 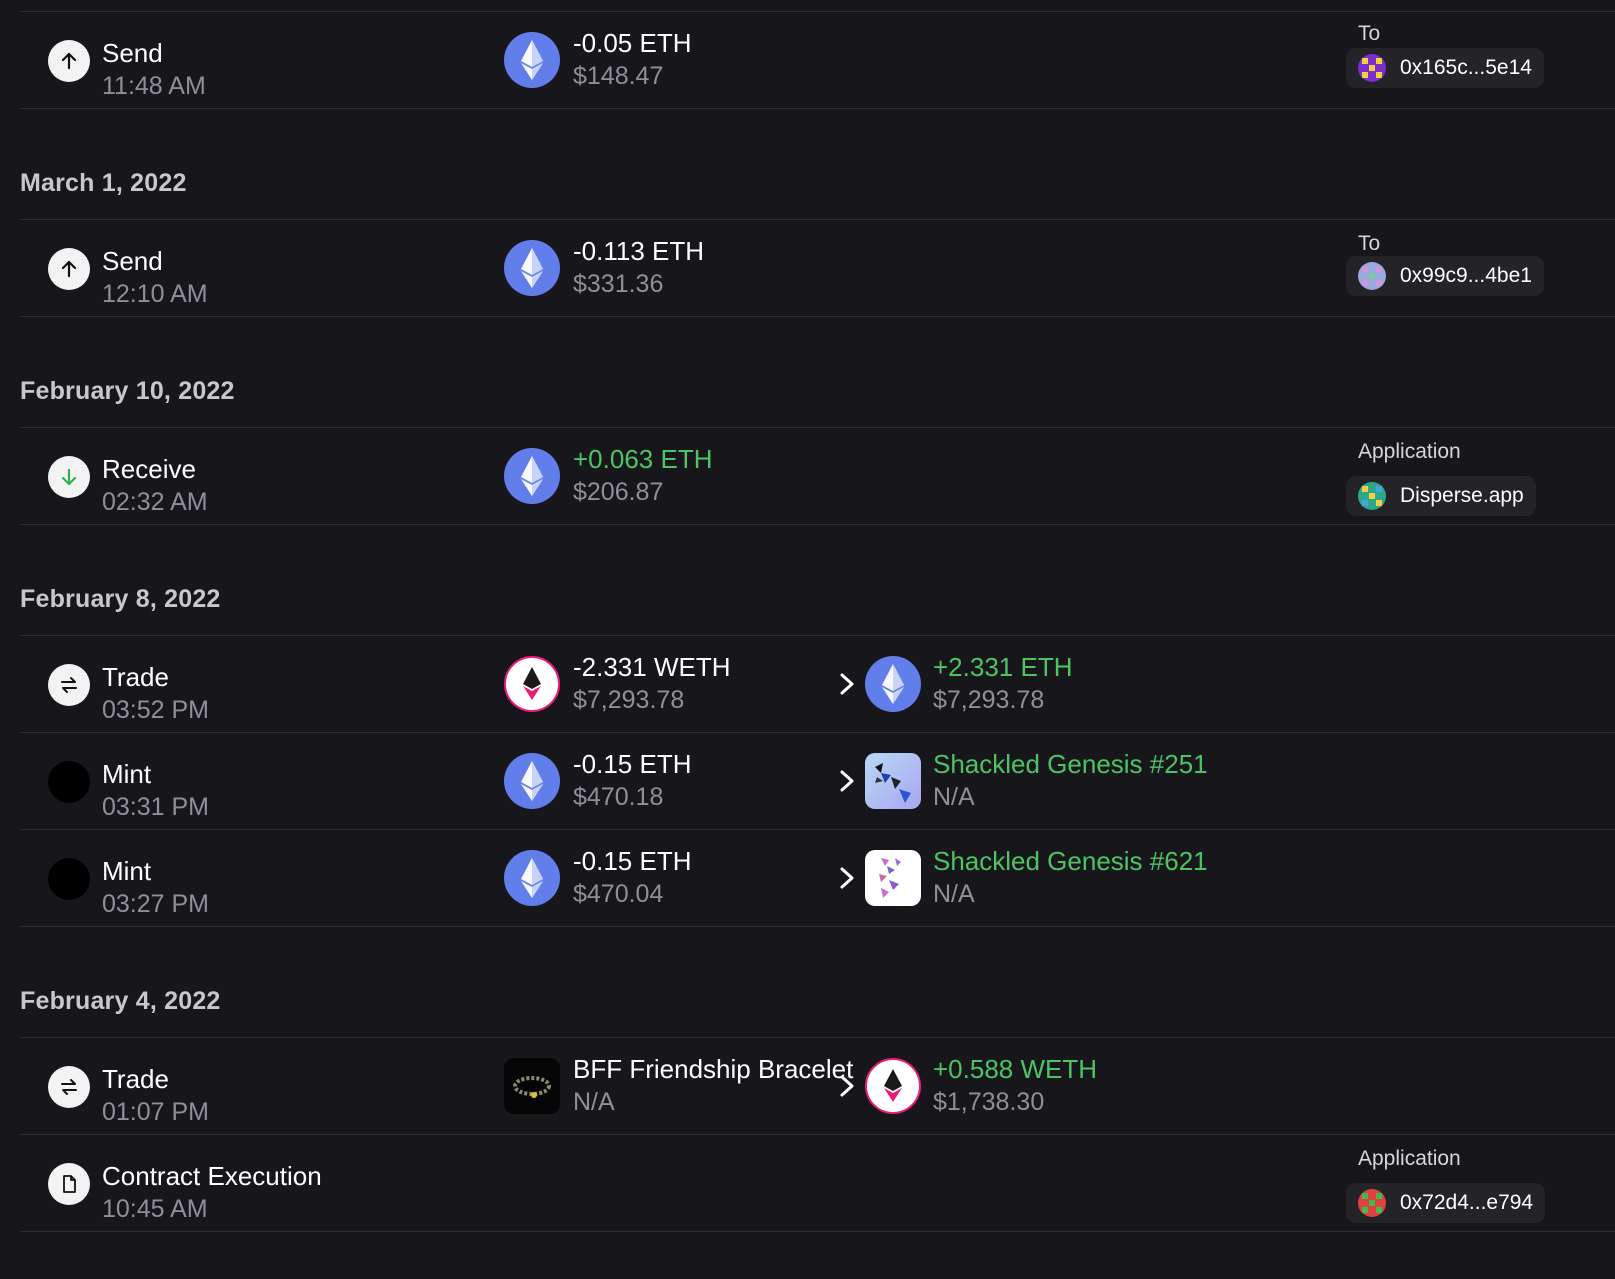 What do you see at coordinates (618, 894) in the screenshot?
I see `from-value: $470.04` at bounding box center [618, 894].